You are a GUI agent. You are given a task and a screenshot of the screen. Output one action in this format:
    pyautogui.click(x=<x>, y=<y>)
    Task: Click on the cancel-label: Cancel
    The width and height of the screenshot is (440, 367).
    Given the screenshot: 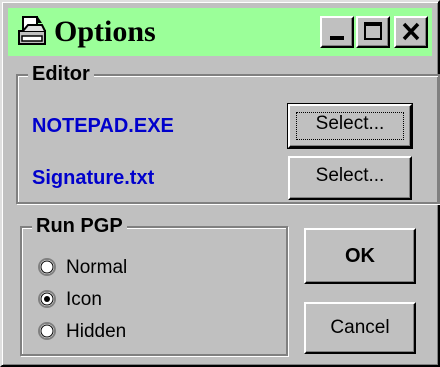 What is the action you would take?
    pyautogui.click(x=360, y=327)
    